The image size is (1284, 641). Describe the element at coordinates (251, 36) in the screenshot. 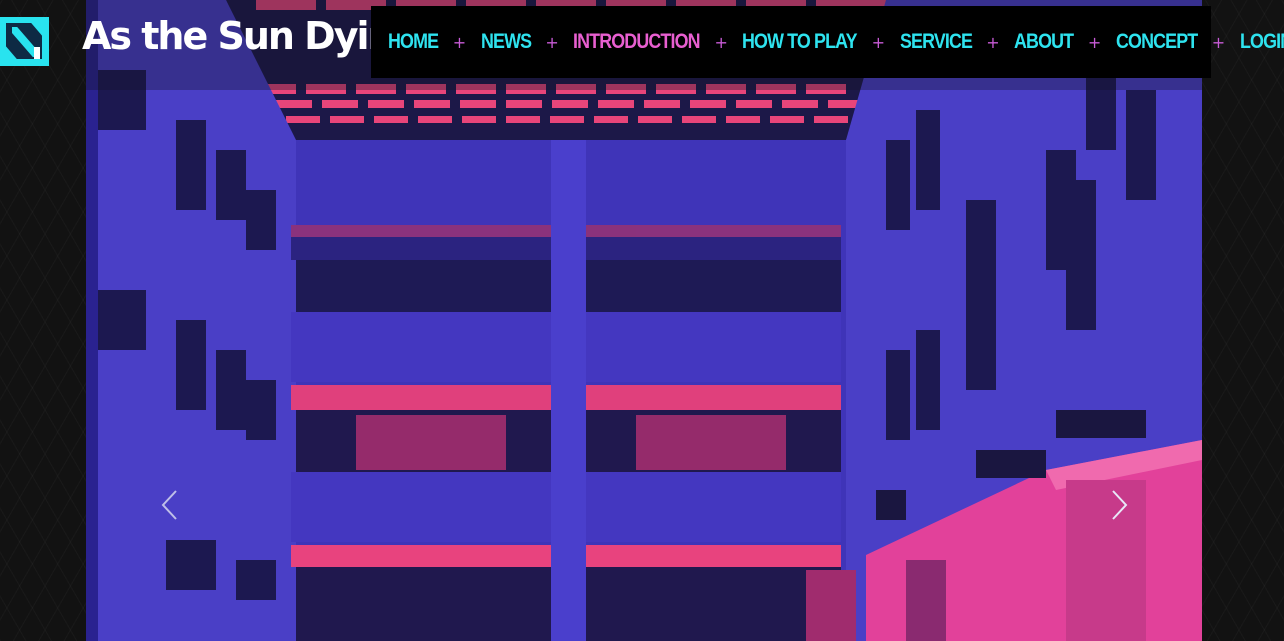

I see `site-title: As the Sun Dying` at that location.